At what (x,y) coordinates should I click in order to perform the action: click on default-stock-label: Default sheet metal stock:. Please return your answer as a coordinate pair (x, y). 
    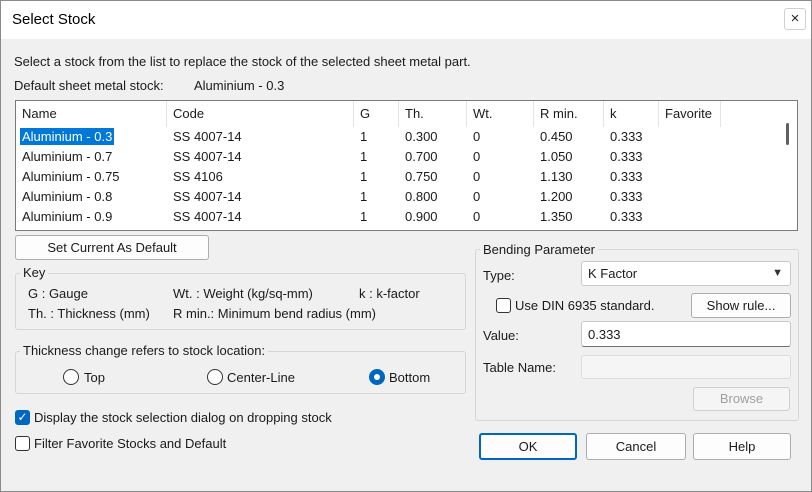
    Looking at the image, I should click on (89, 85).